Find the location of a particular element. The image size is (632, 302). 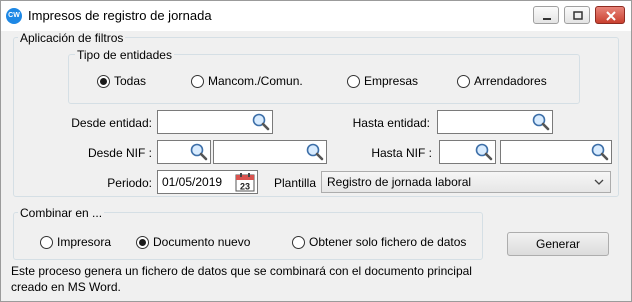

radio-empresas: Empresas is located at coordinates (382, 81).